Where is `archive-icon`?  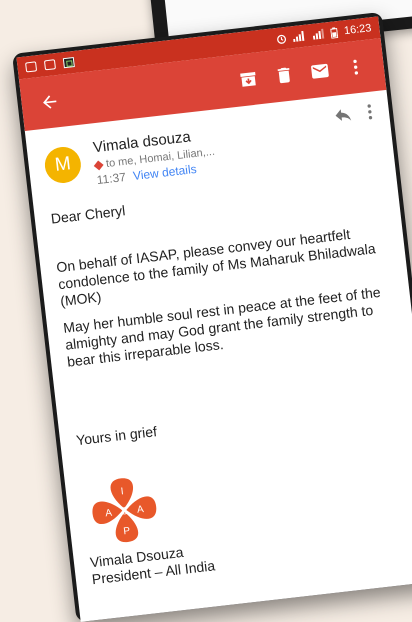
archive-icon is located at coordinates (248, 79).